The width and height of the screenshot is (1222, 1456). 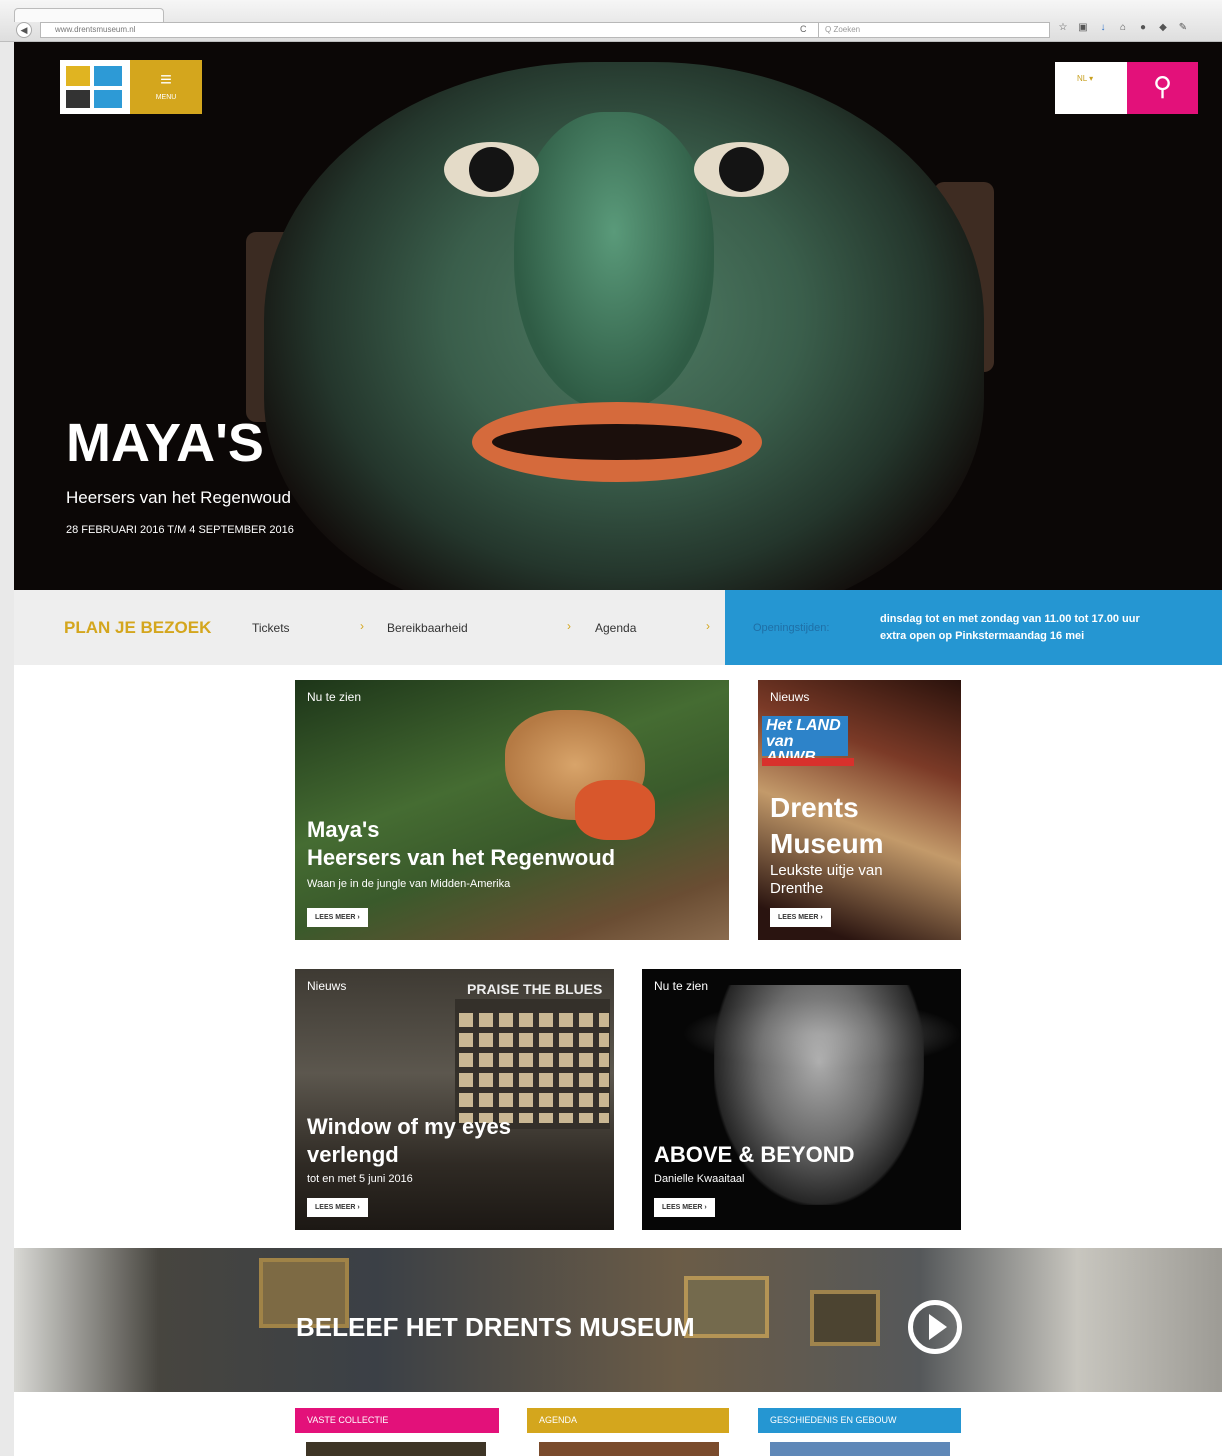 I want to click on language-selector: NL ▾, so click(x=1091, y=88).